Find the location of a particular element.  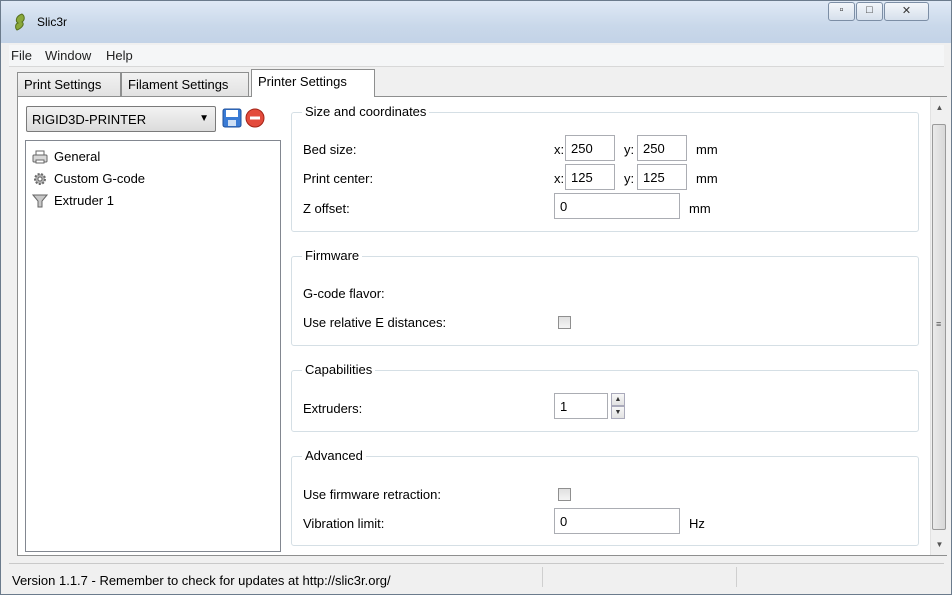

vibration-limit-input: 0 is located at coordinates (617, 521).